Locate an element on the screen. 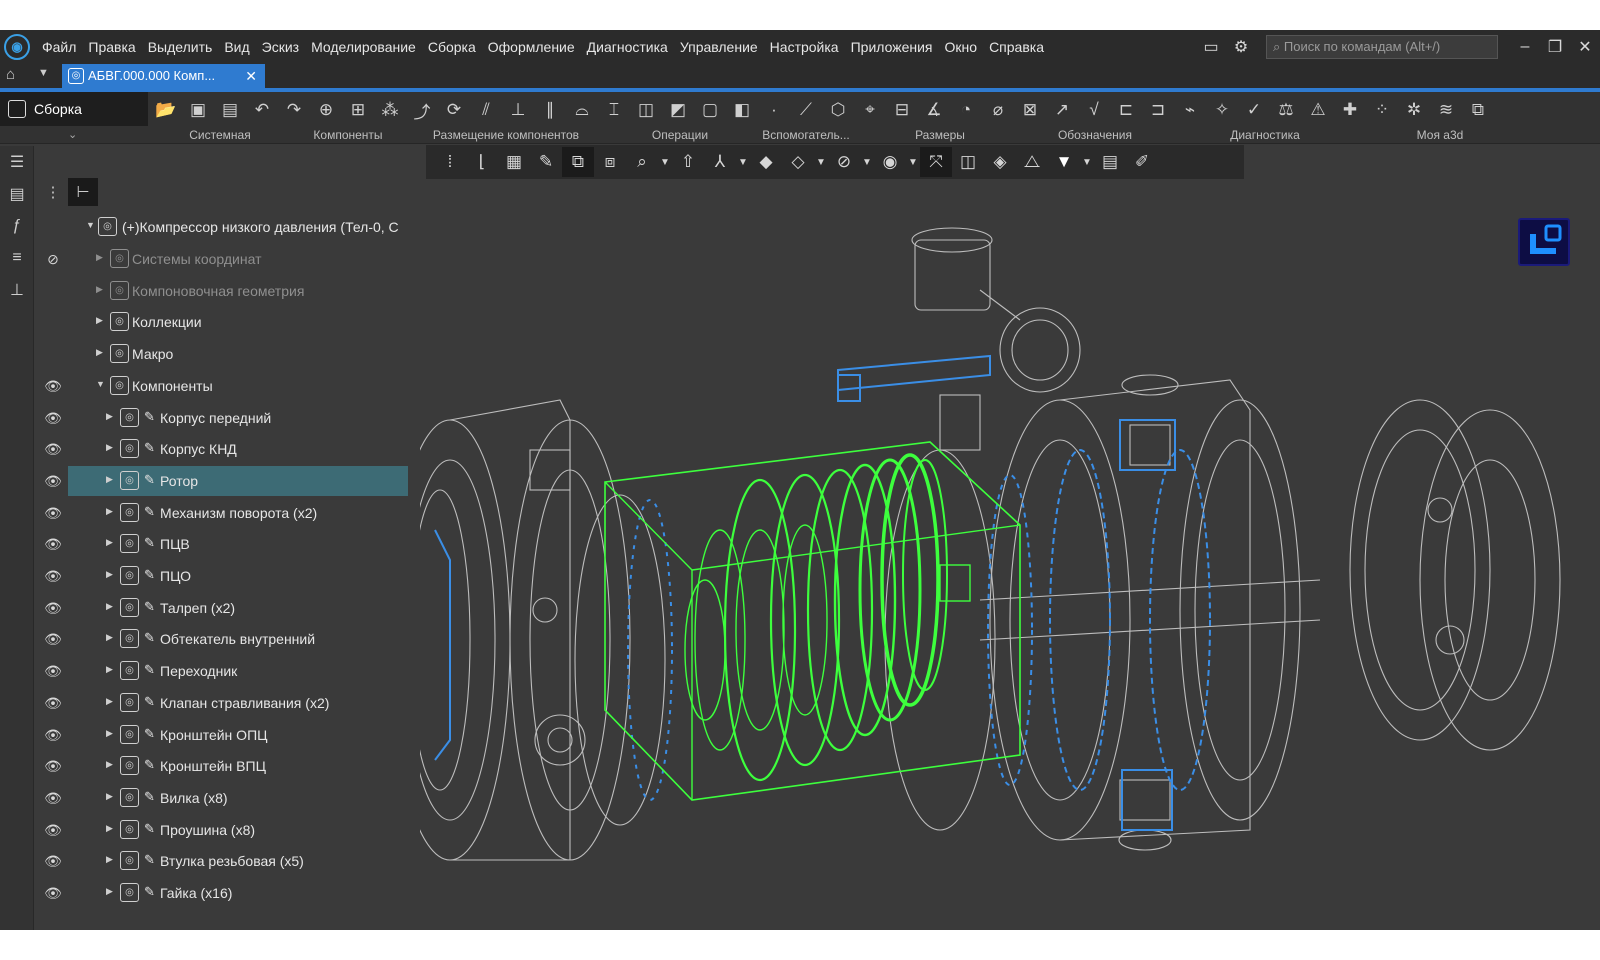  minimize-icon: – is located at coordinates (1525, 47).